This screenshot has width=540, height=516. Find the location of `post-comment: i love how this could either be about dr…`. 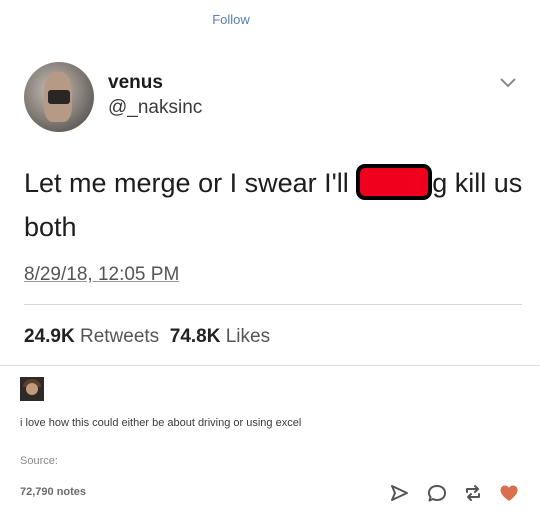

post-comment: i love how this could either be about dr… is located at coordinates (161, 423).